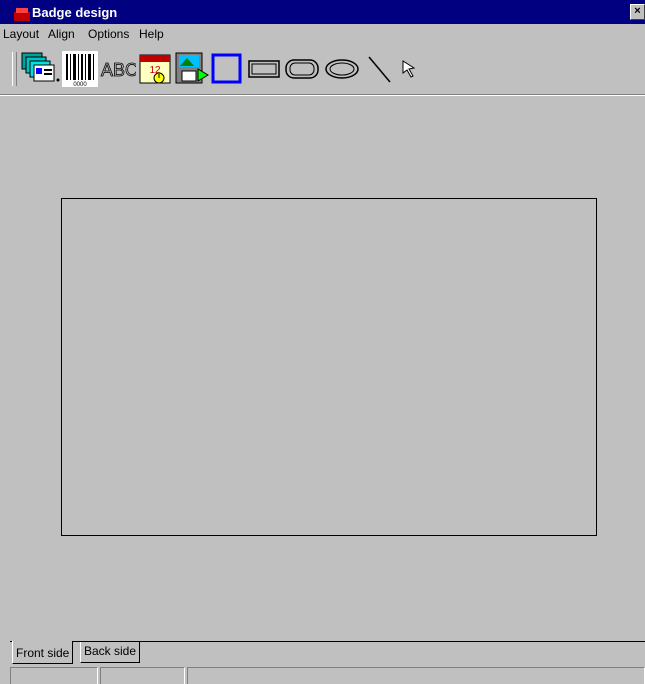 Image resolution: width=645 pixels, height=684 pixels. I want to click on abc-glyph: ABC, so click(118, 70).